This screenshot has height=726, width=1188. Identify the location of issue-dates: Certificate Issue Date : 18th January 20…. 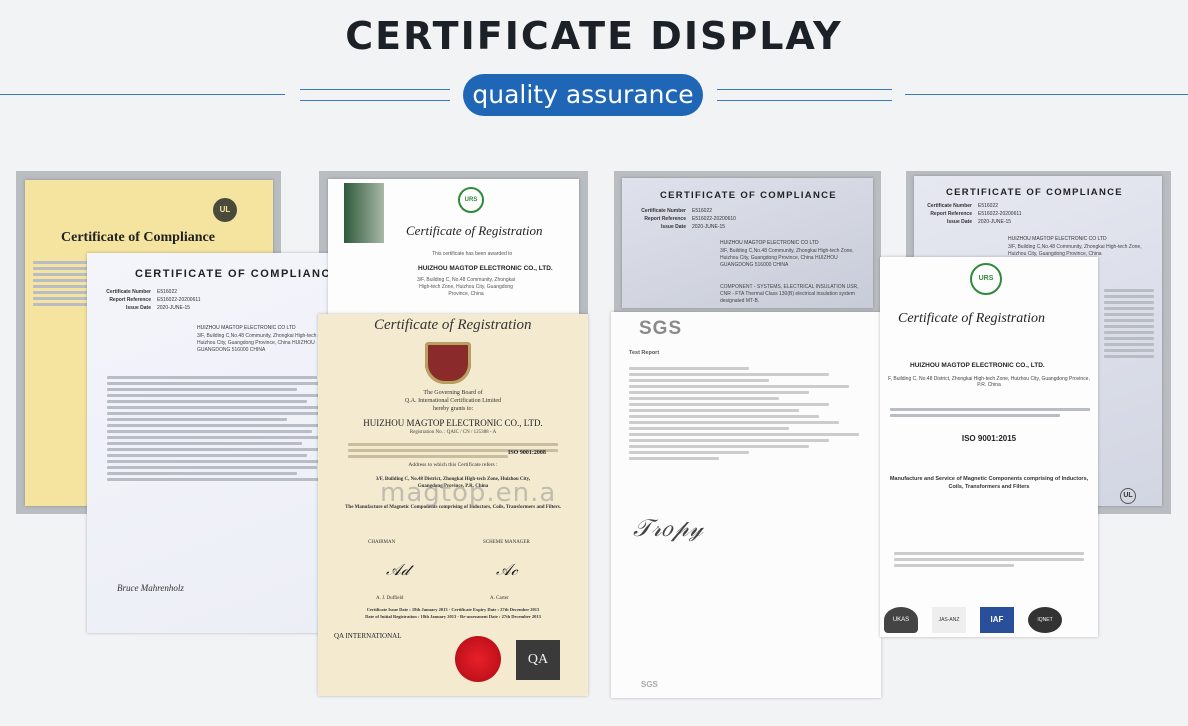
(453, 609).